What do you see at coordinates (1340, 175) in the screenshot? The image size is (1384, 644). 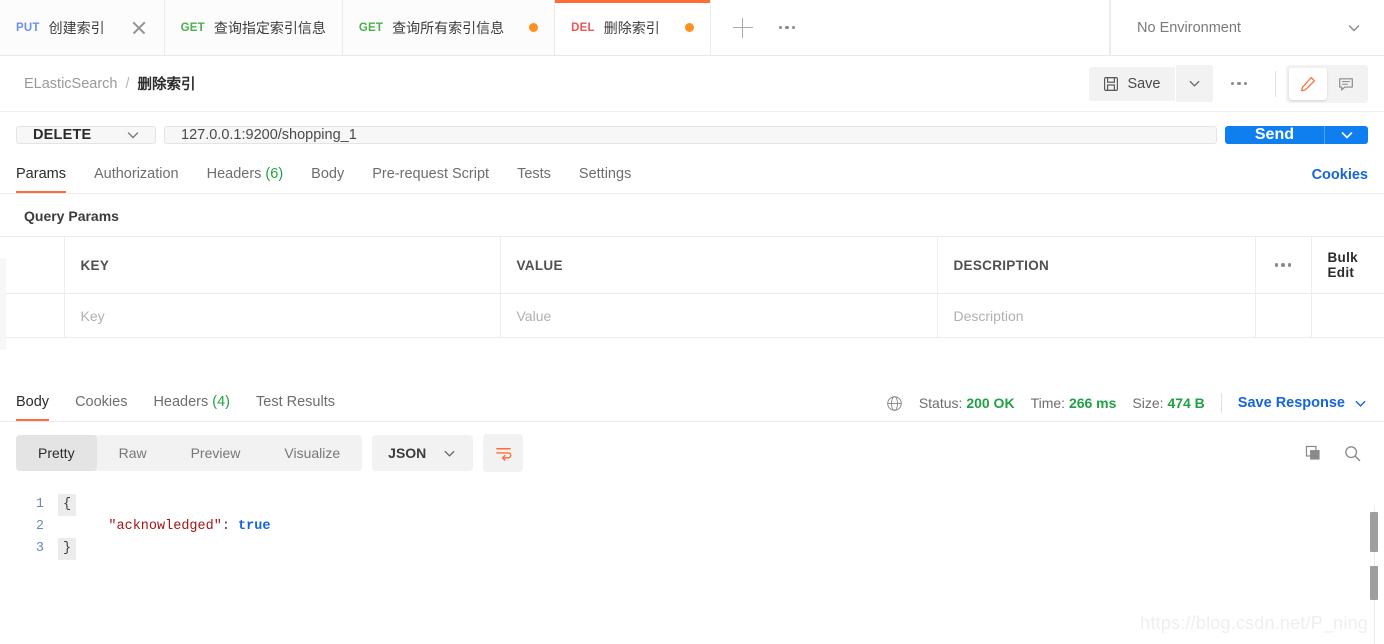 I see `cookies-link: Cookies` at bounding box center [1340, 175].